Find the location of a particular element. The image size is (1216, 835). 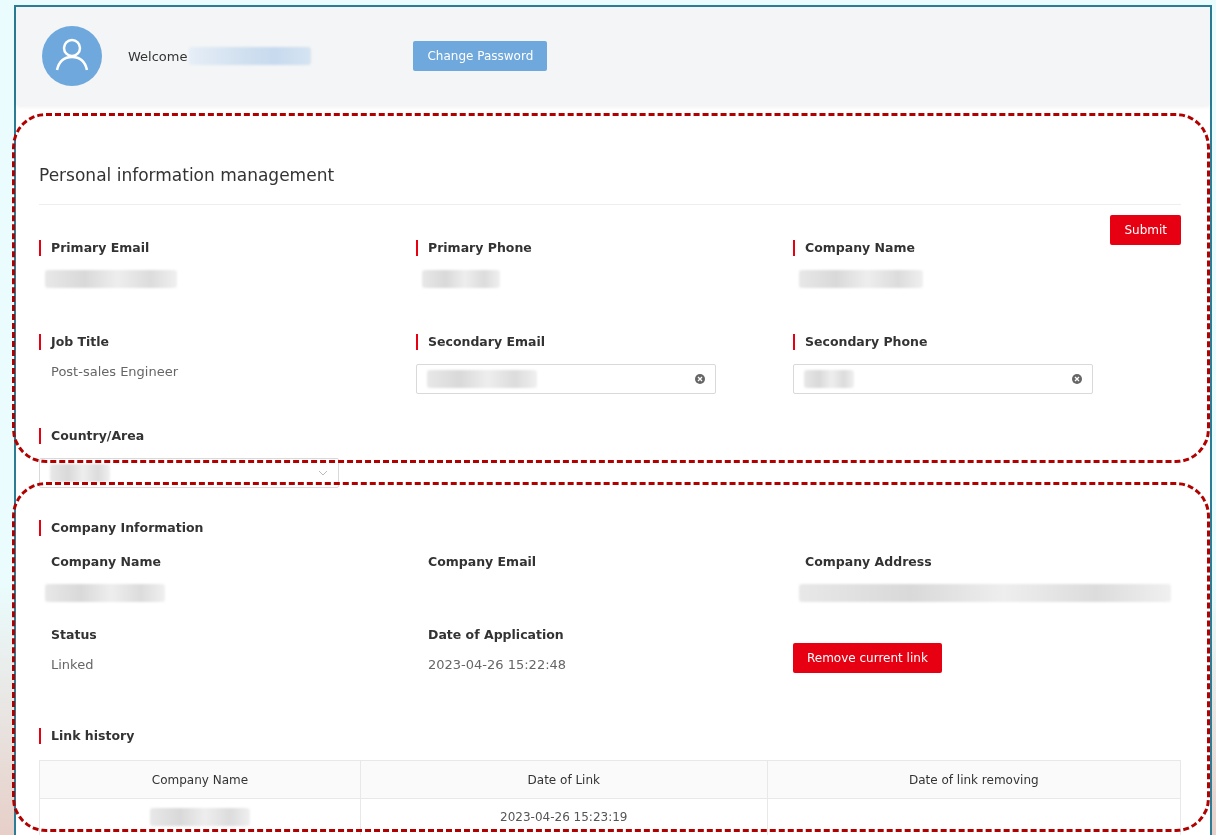

field-value: 2023-04-26 15:22:48 is located at coordinates (497, 664).